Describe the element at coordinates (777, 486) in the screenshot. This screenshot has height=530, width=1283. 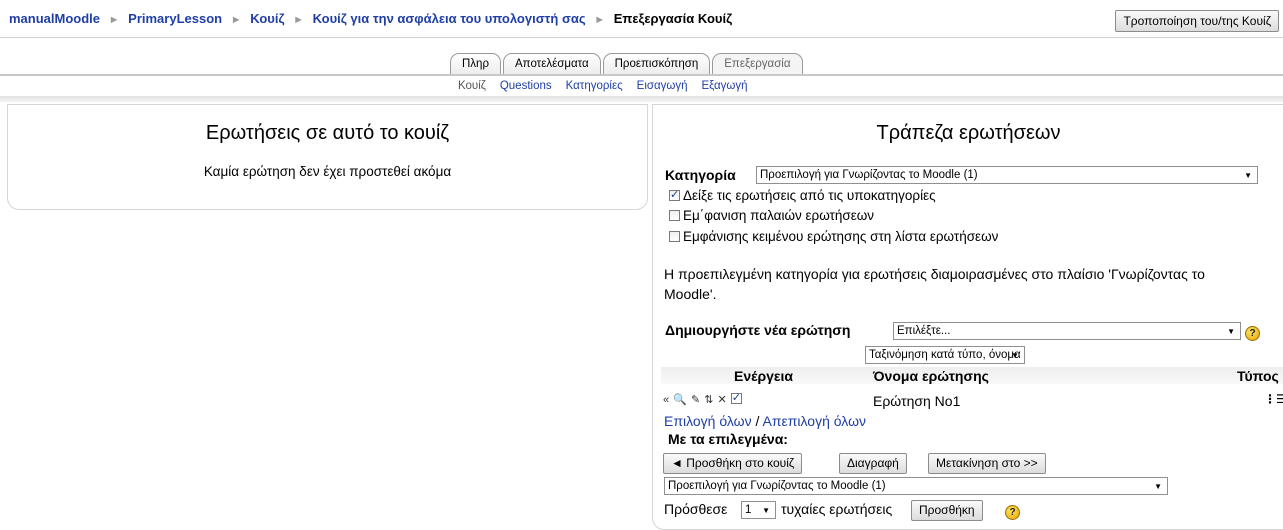
I see `move-target-select-value: Προεπιλογή για Γνωρίζοντας το Moodle (1)` at that location.